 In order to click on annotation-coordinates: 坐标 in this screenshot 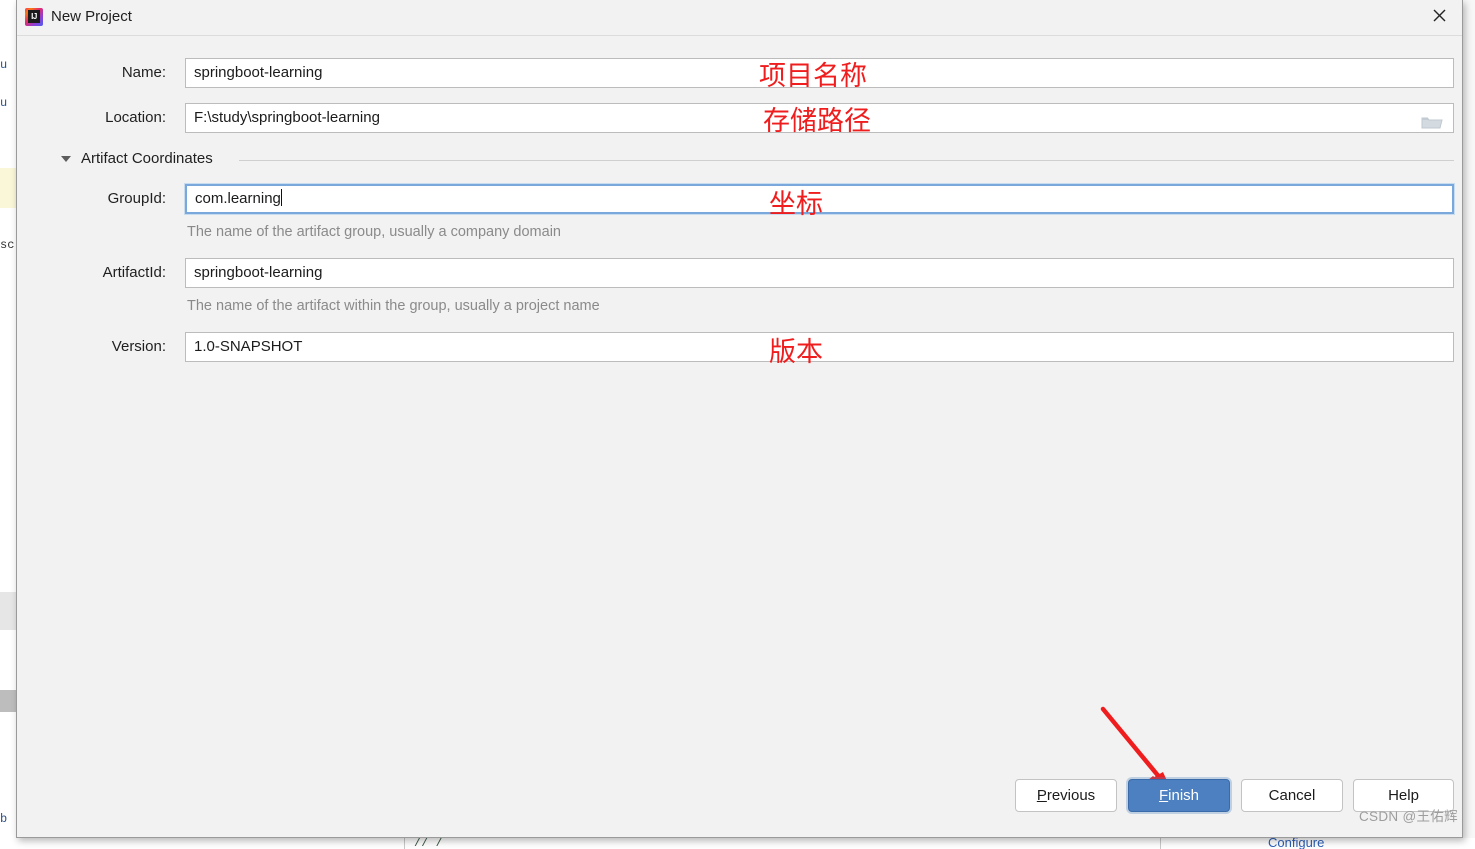, I will do `click(796, 204)`.